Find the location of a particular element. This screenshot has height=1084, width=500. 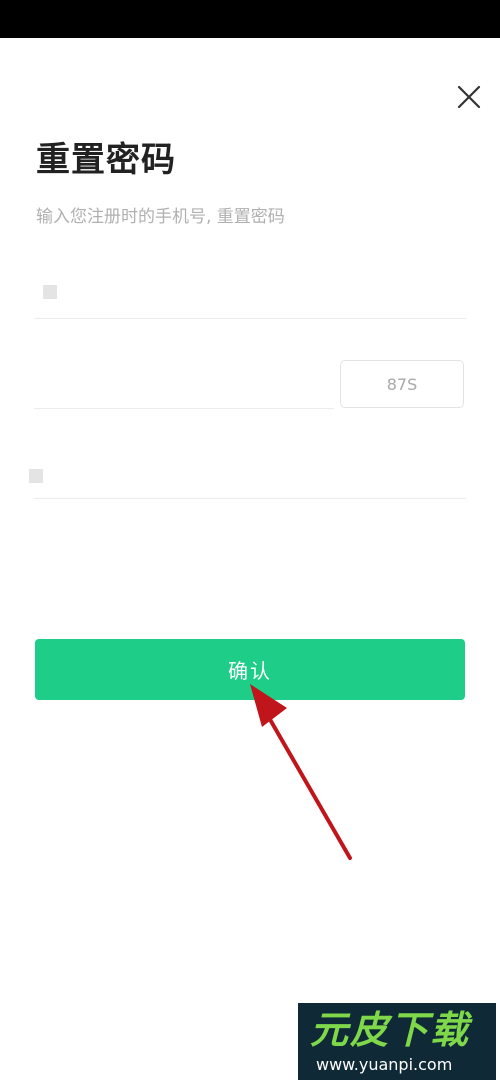

verification-code-input is located at coordinates (184, 384).